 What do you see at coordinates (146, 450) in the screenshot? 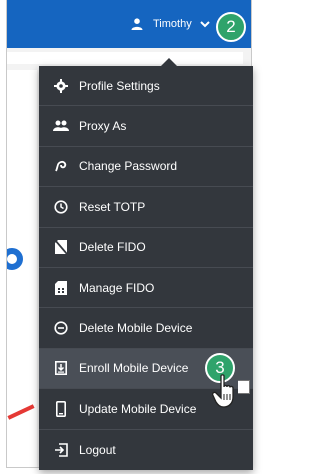
I see `menu-item-logout: Logout` at bounding box center [146, 450].